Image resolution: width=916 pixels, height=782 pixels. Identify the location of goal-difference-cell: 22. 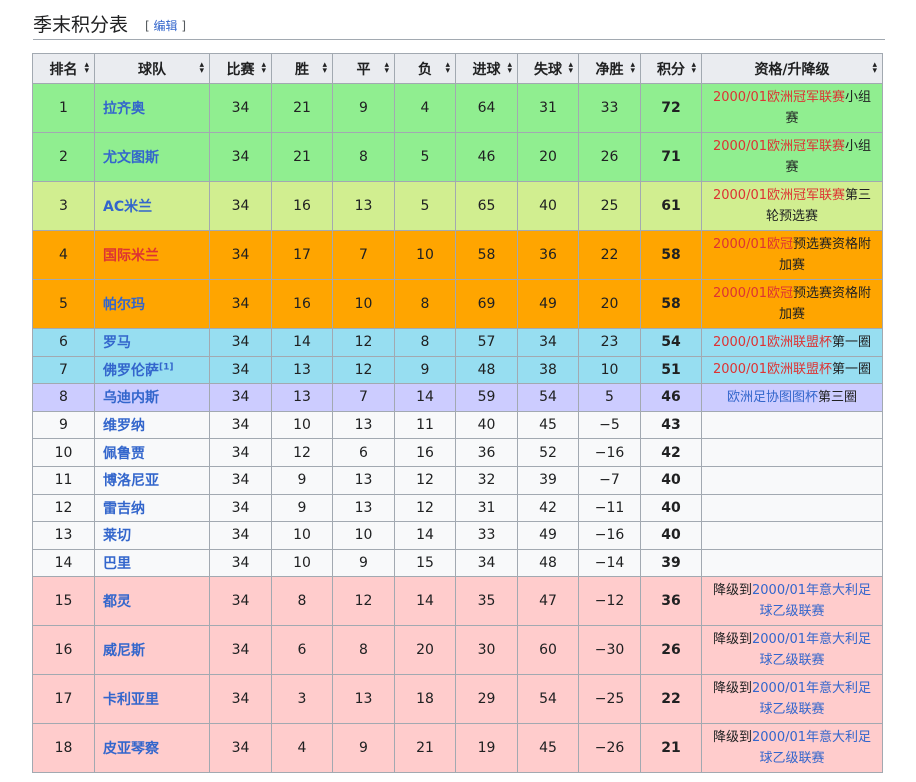
(609, 255).